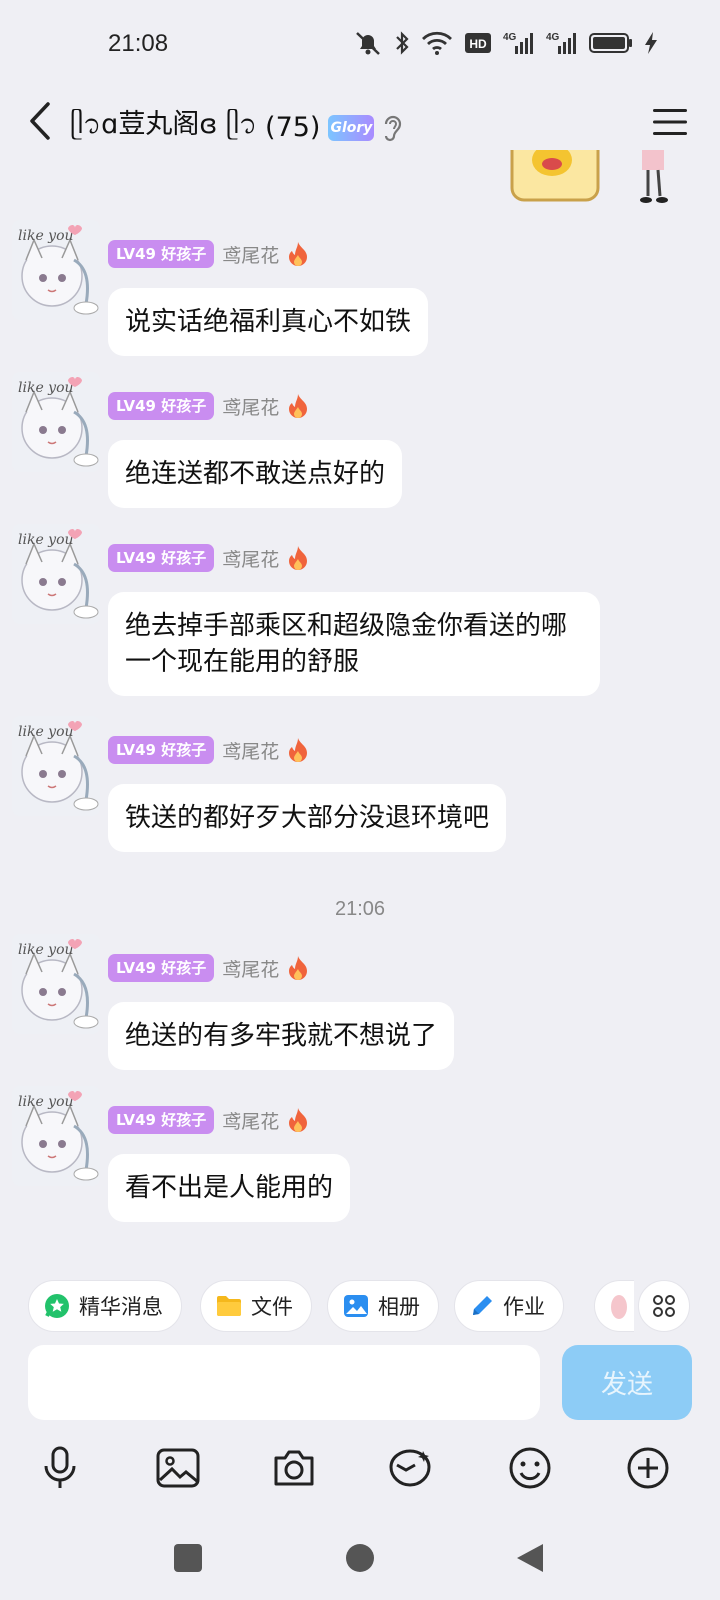 This screenshot has width=720, height=1600. I want to click on chip-files: 文件, so click(256, 1306).